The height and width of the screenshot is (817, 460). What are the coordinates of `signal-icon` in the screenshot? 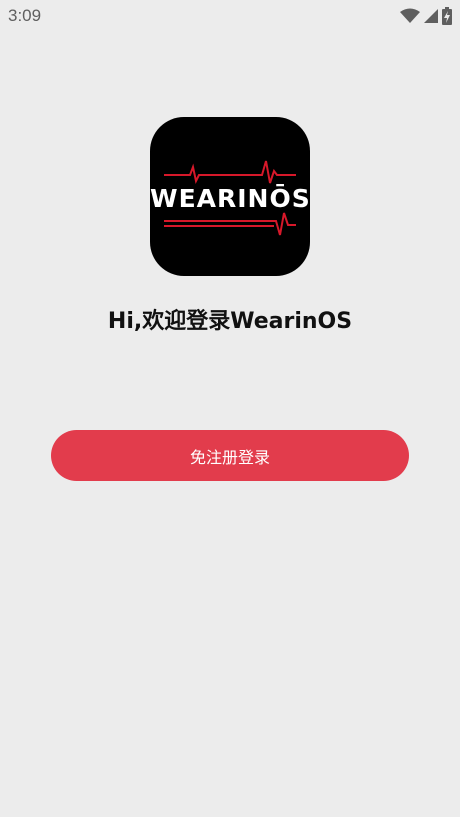 It's located at (431, 16).